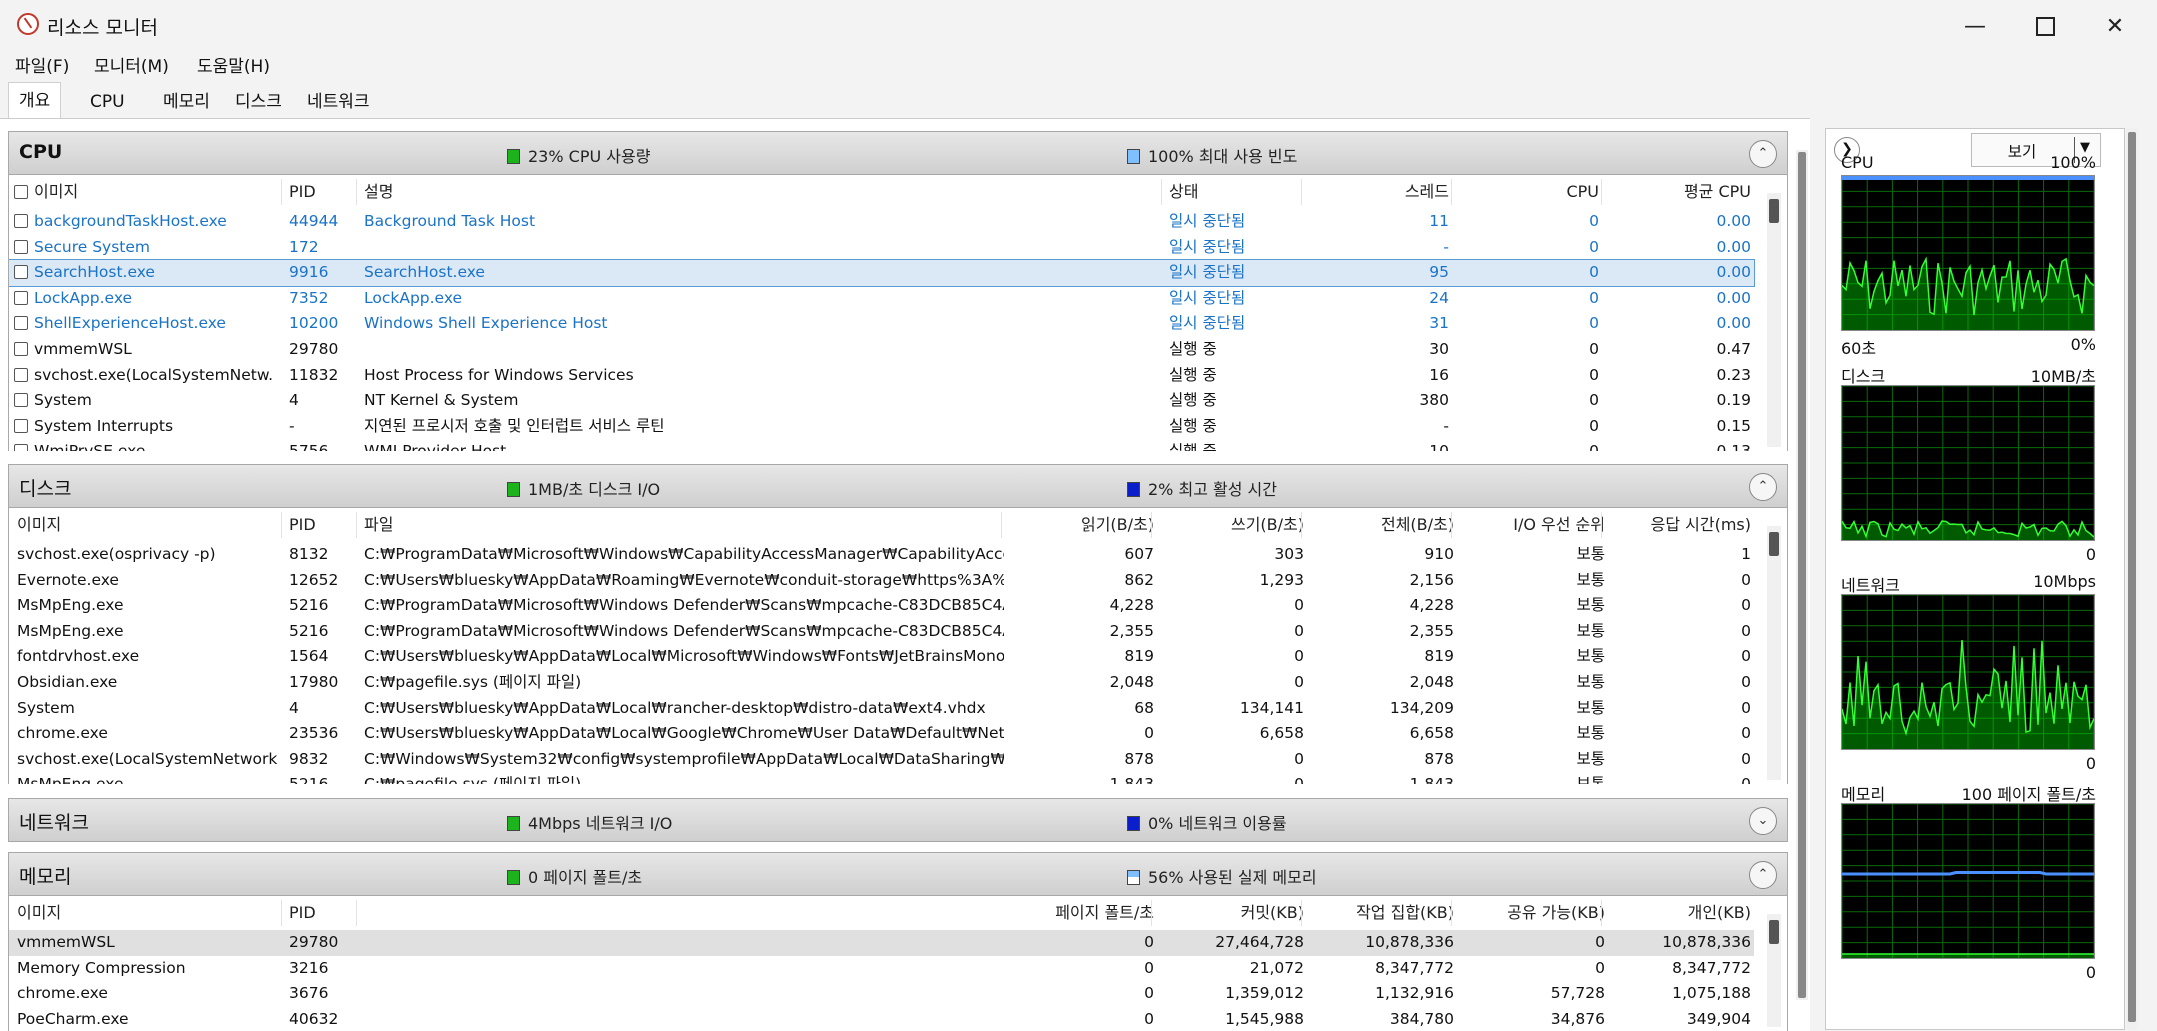 This screenshot has height=1031, width=2157. I want to click on memory-header-1: PID, so click(324, 913).